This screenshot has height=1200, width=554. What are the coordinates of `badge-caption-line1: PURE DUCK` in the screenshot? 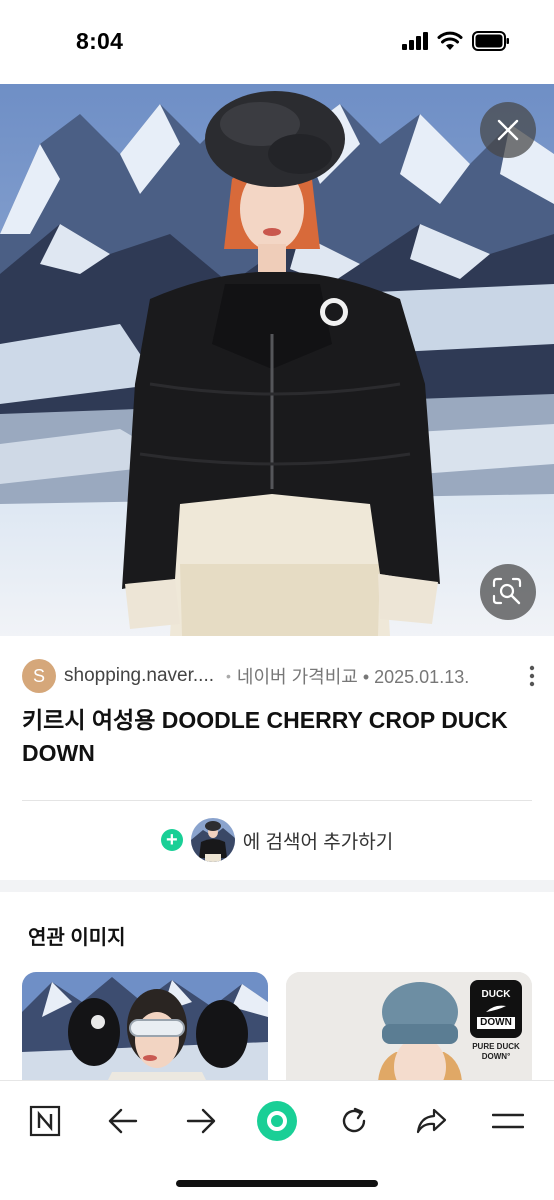 It's located at (496, 1046).